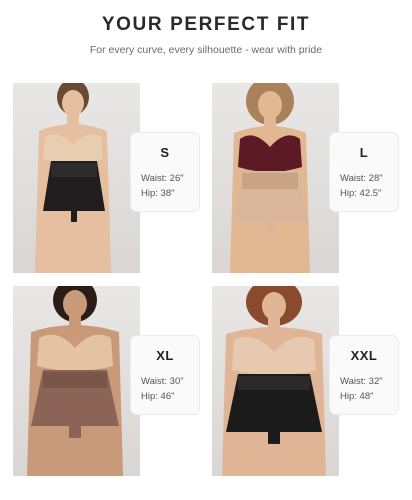  Describe the element at coordinates (162, 178) in the screenshot. I see `waist-measure: Waist: 26"` at that location.